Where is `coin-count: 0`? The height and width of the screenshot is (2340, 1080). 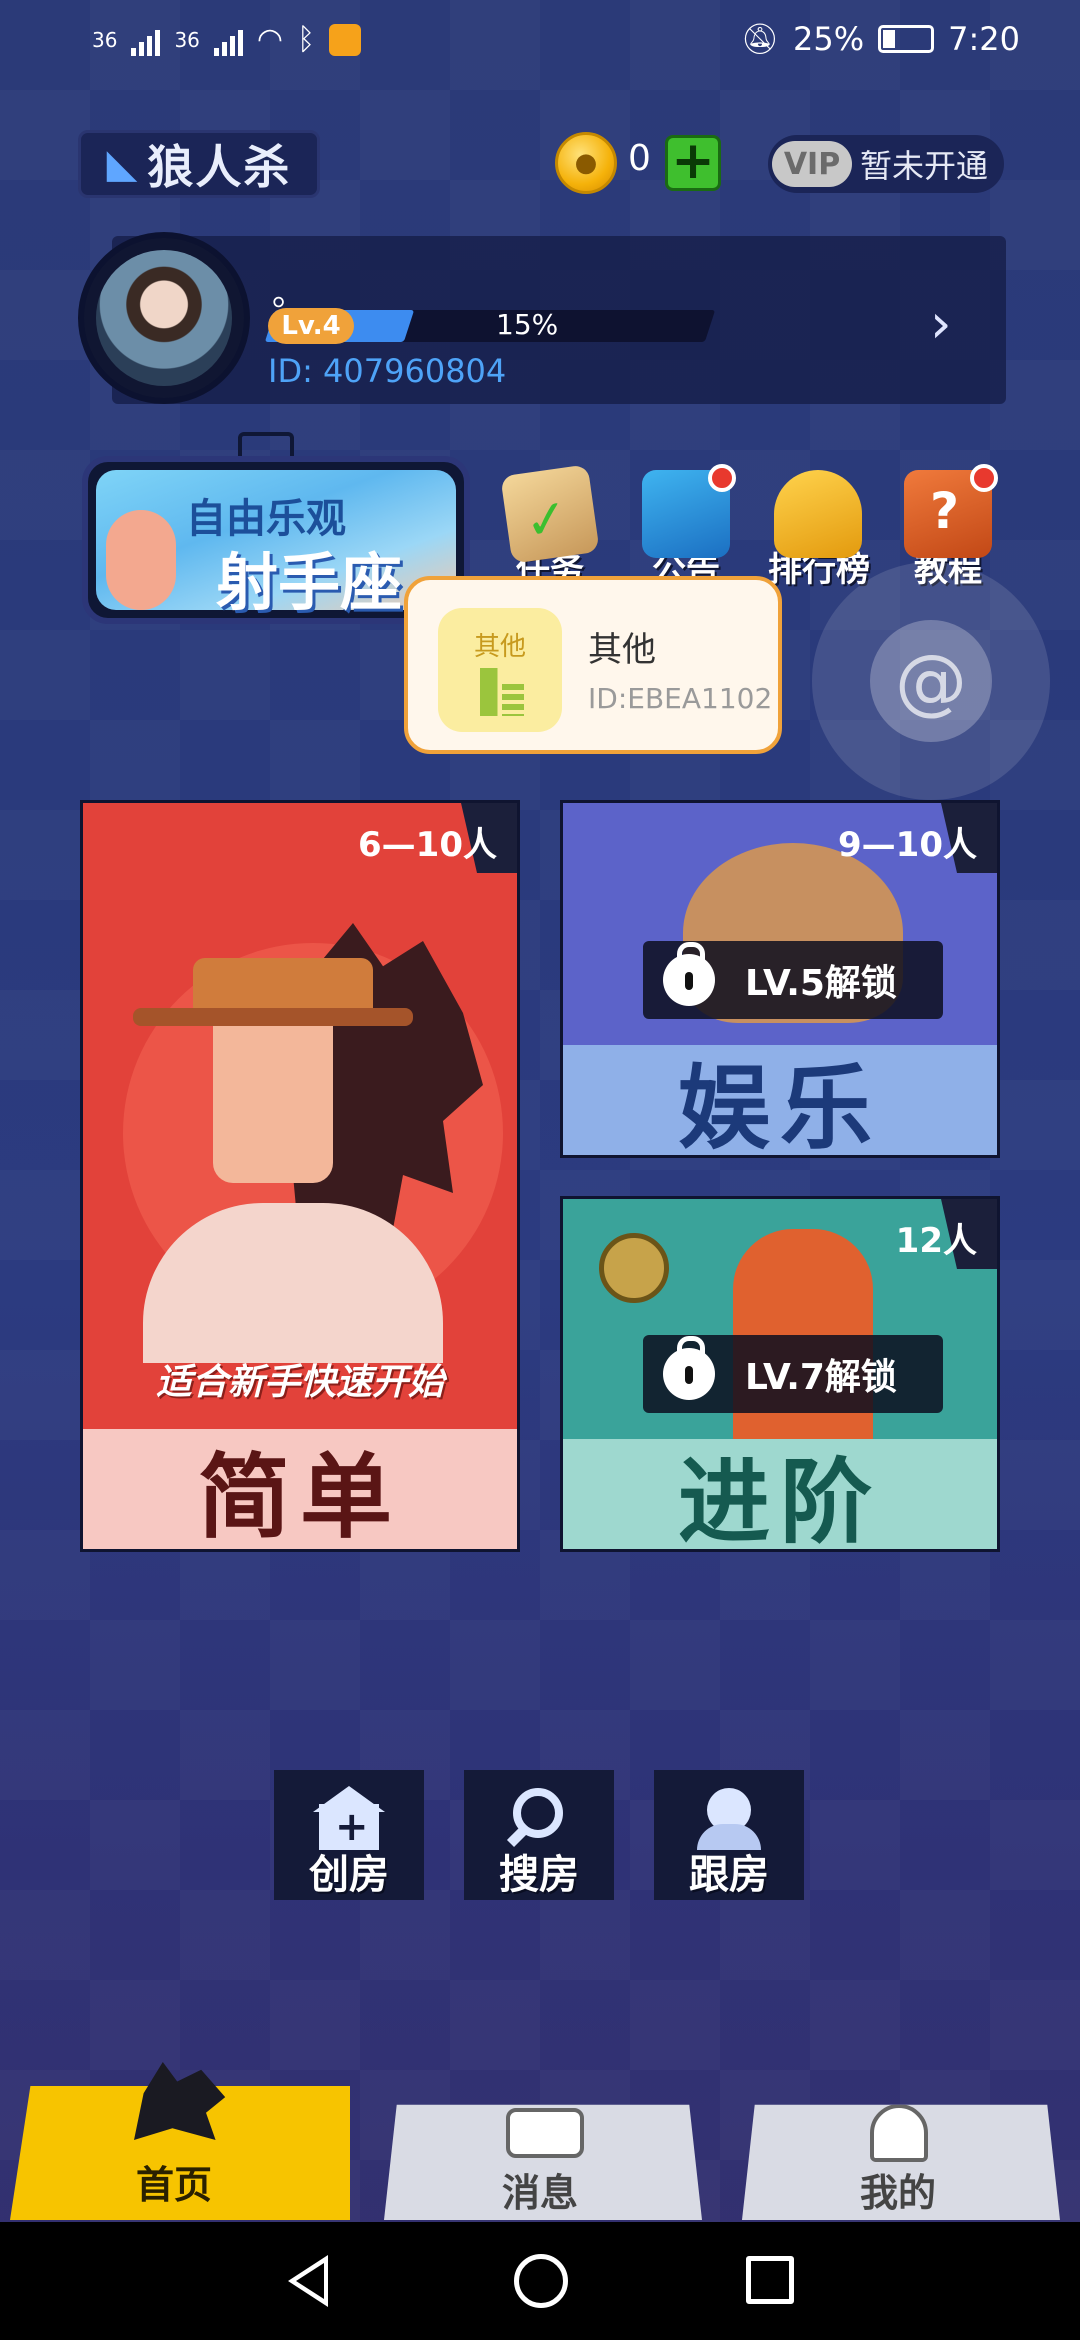 coin-count: 0 is located at coordinates (639, 158).